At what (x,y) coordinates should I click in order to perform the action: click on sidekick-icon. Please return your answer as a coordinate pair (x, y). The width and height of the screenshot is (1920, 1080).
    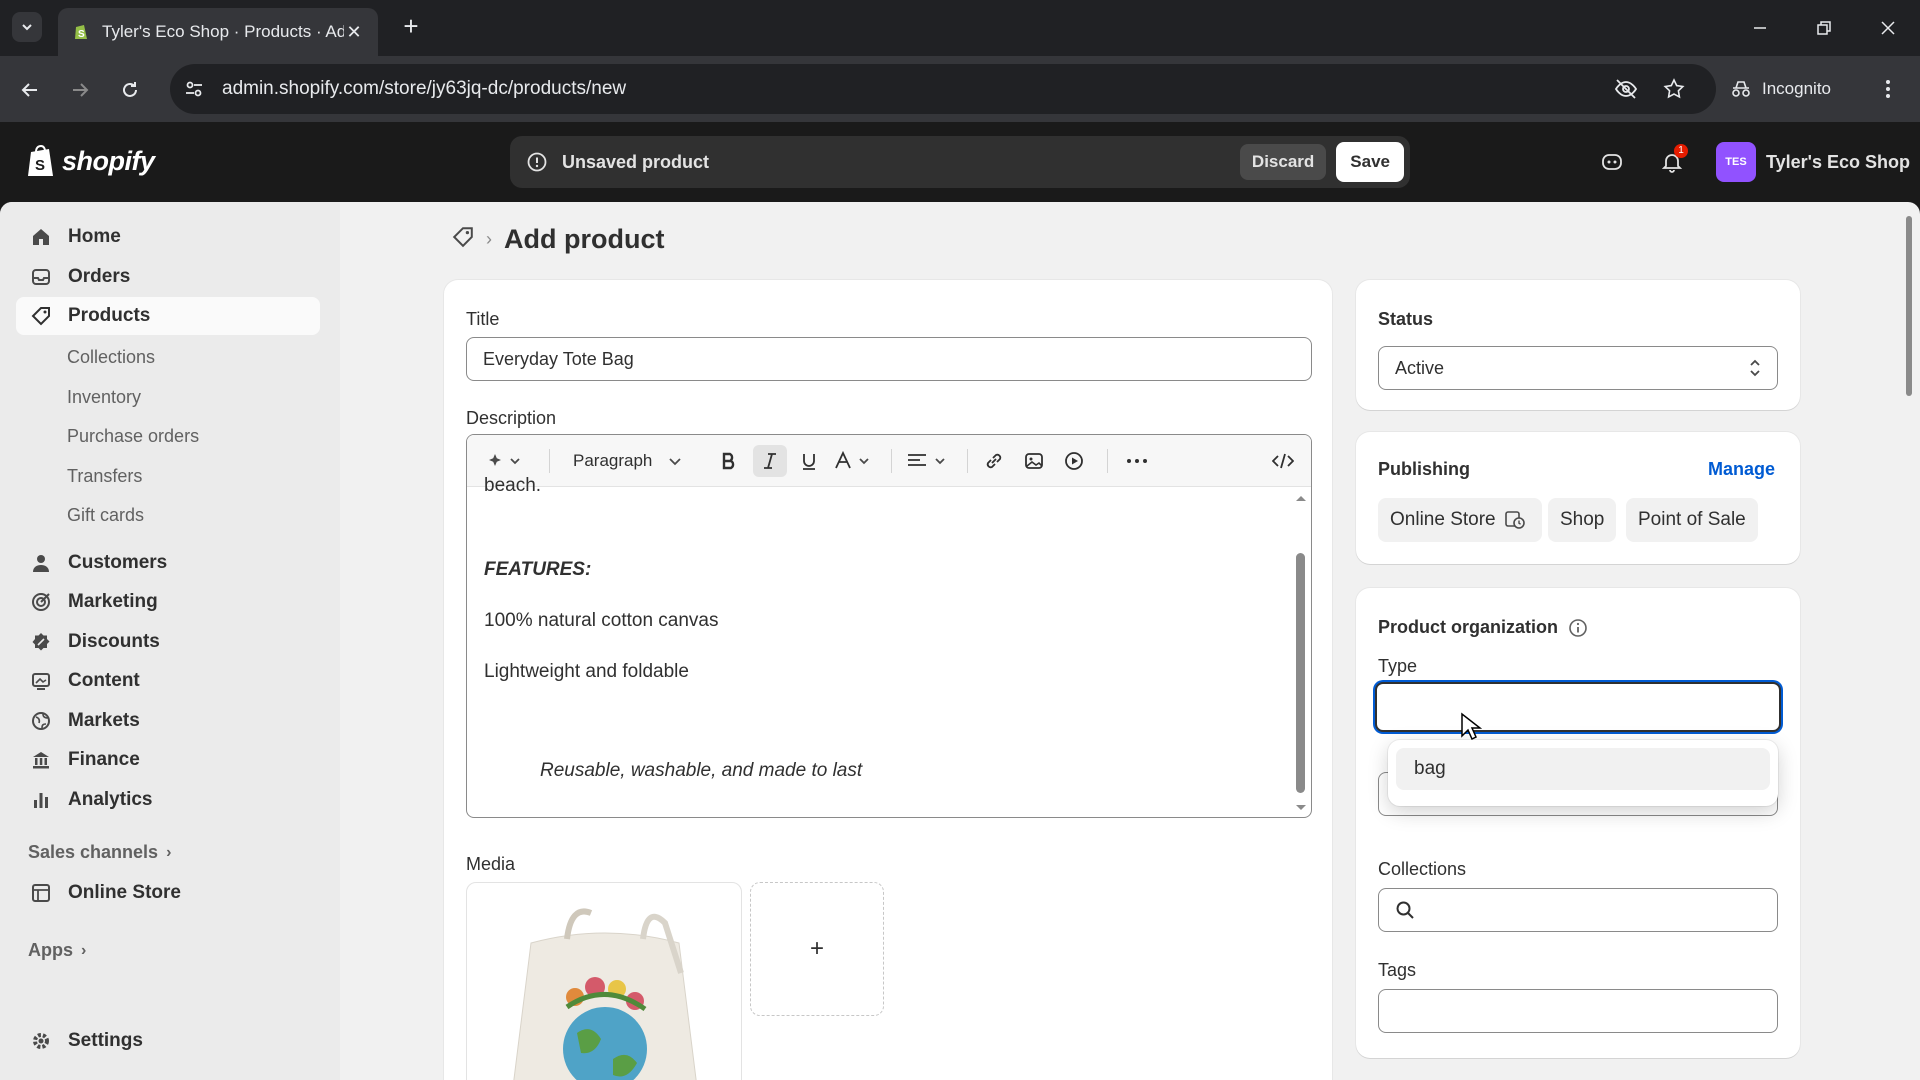
    Looking at the image, I should click on (1612, 162).